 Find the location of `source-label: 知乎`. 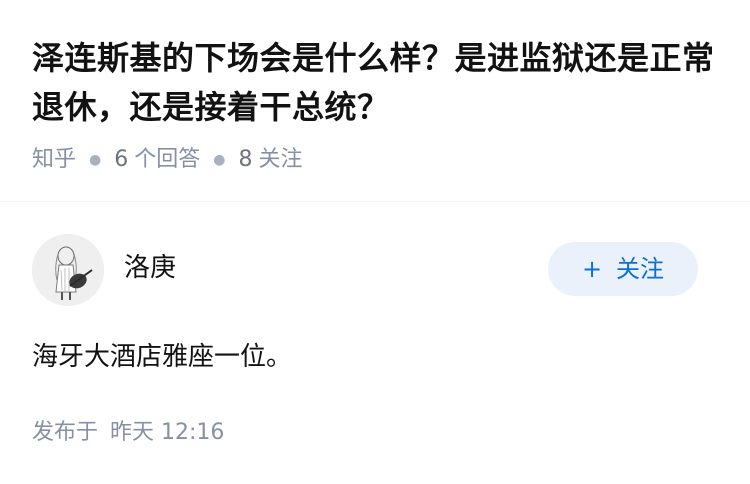

source-label: 知乎 is located at coordinates (54, 159).